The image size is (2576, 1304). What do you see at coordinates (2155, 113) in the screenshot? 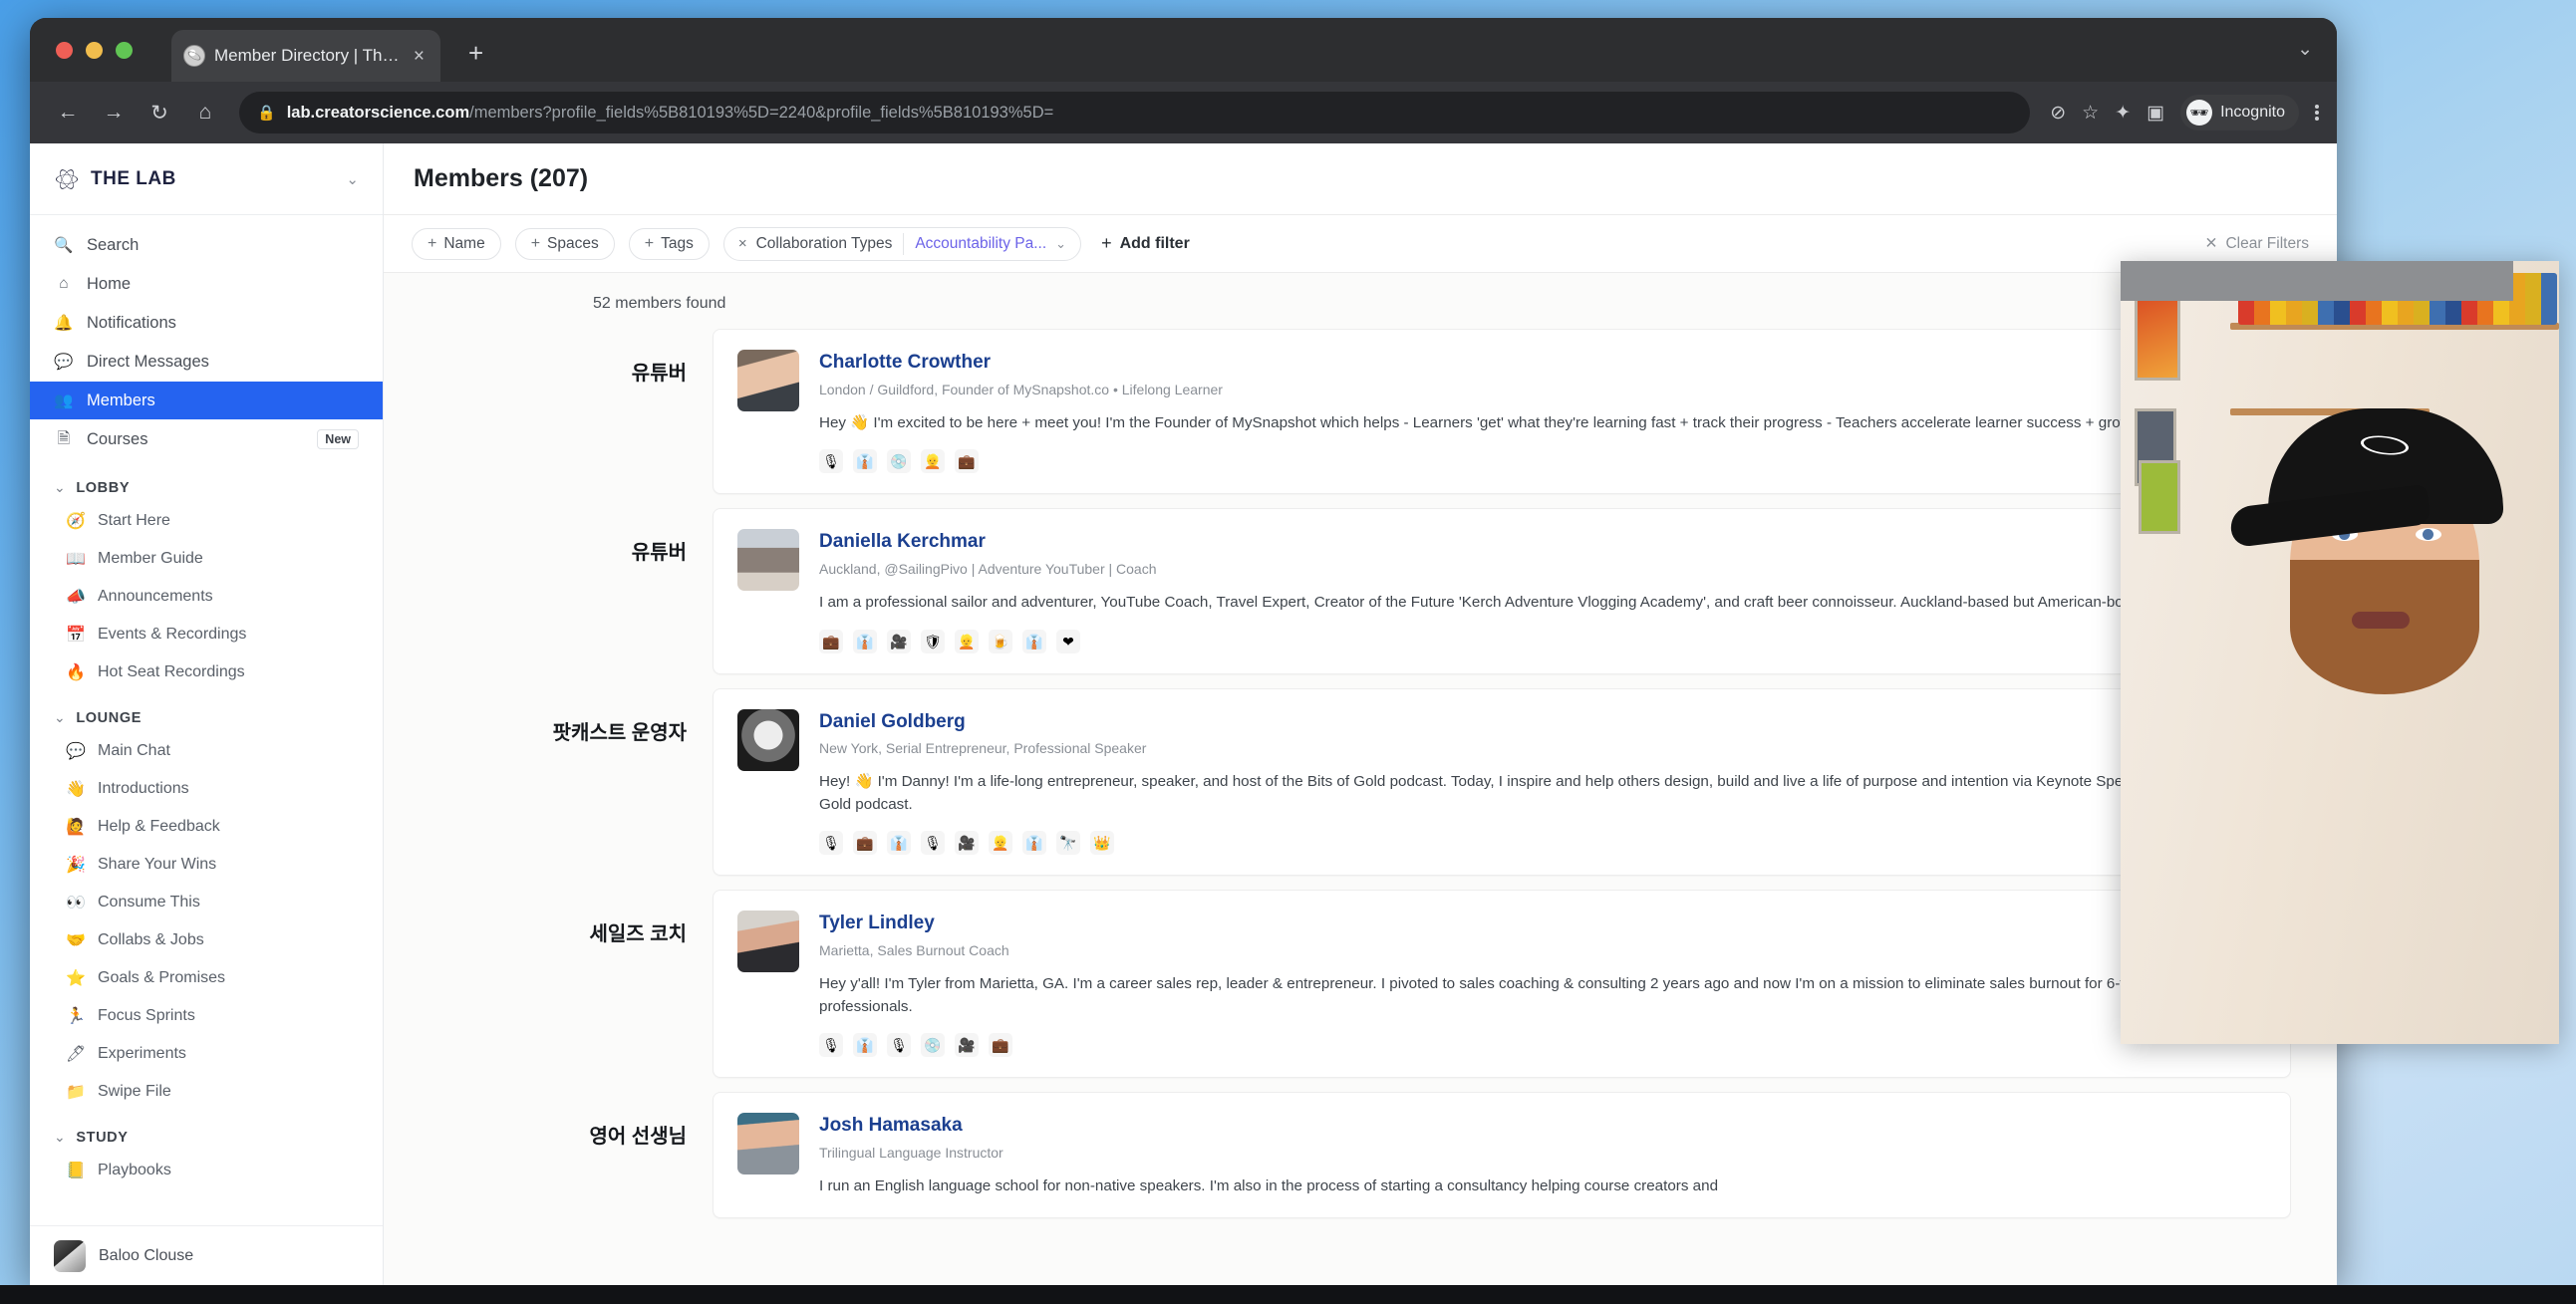
I see `side-panel-icon: ▣` at bounding box center [2155, 113].